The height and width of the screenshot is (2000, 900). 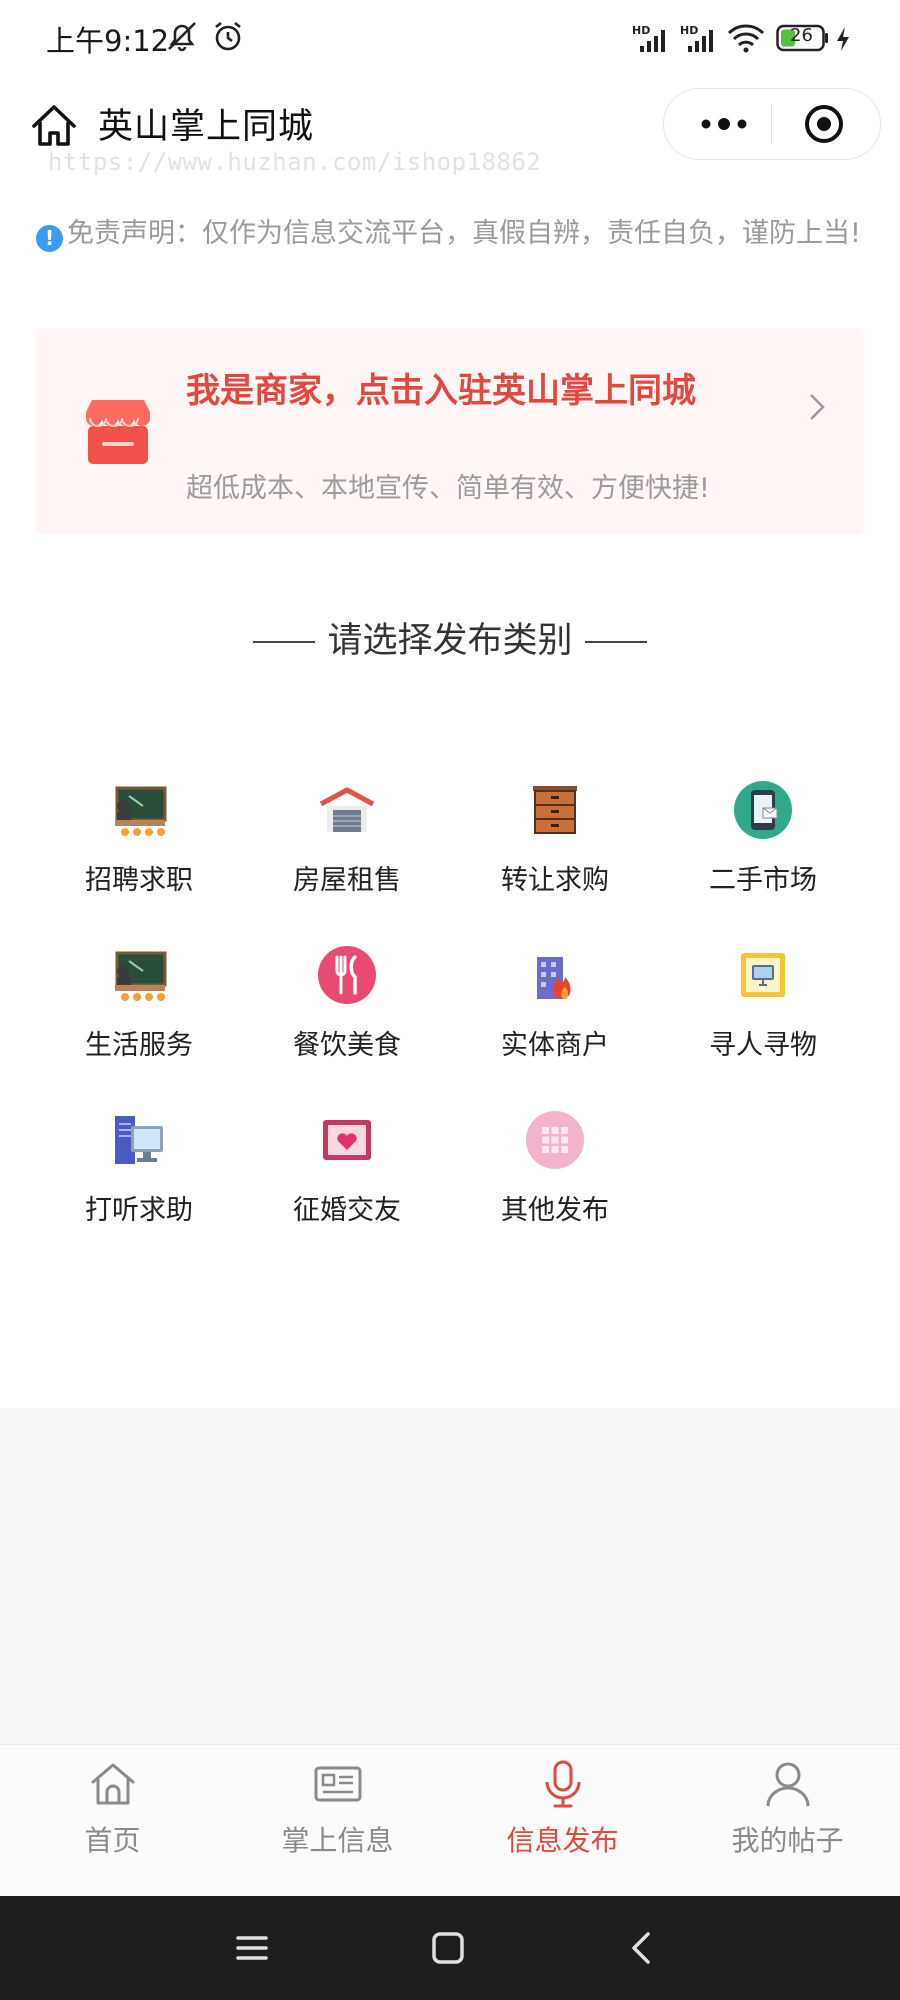 I want to click on category-label: 房屋租售, so click(x=347, y=880).